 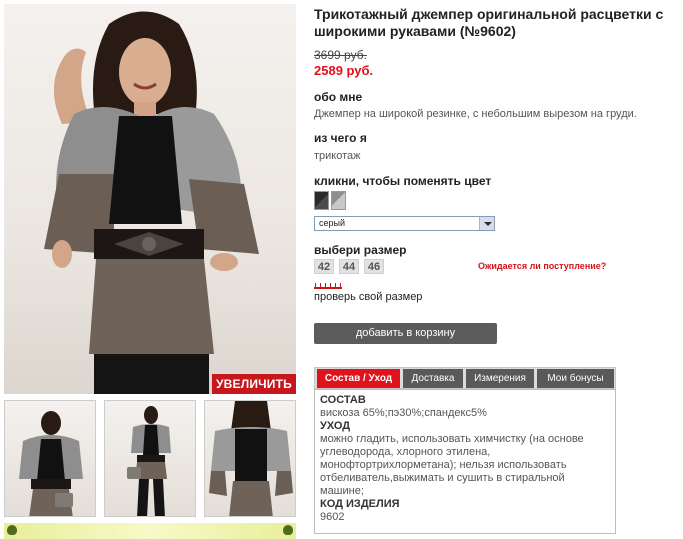 What do you see at coordinates (360, 250) in the screenshot?
I see `size-heading: выбери размер` at bounding box center [360, 250].